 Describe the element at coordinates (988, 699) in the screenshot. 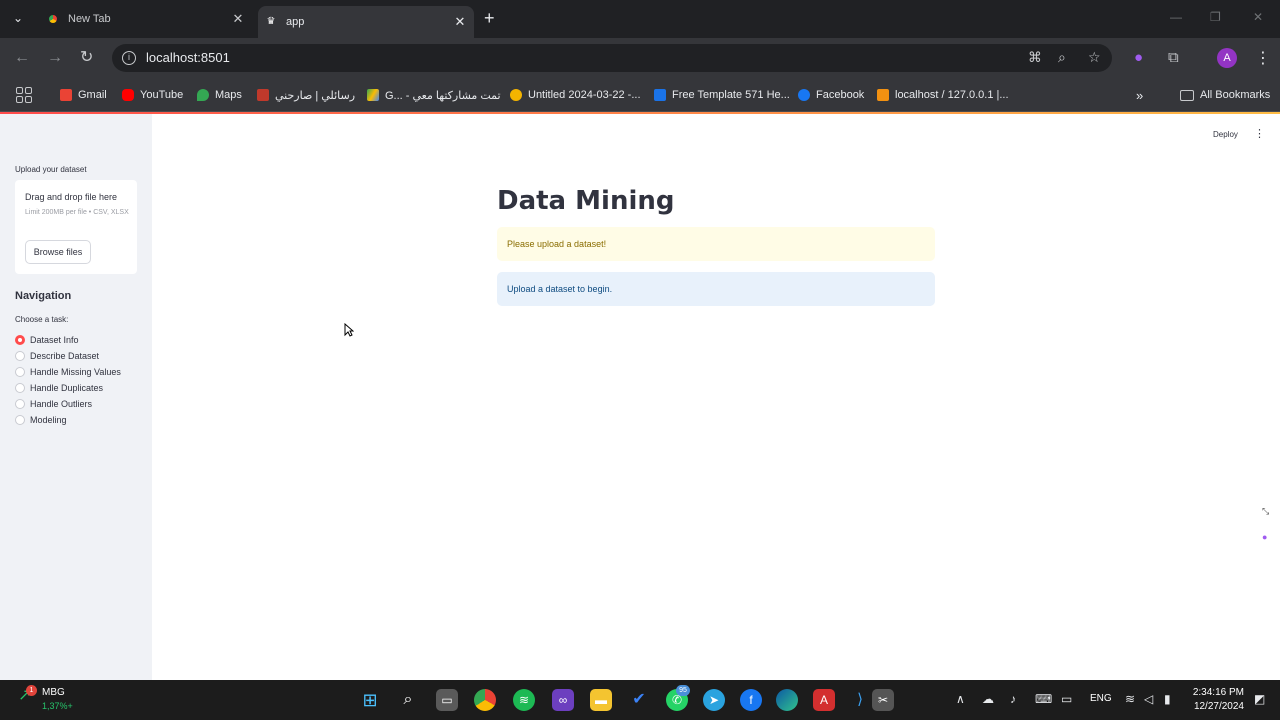

I see `onedrive-cloud-icon: ☁` at that location.